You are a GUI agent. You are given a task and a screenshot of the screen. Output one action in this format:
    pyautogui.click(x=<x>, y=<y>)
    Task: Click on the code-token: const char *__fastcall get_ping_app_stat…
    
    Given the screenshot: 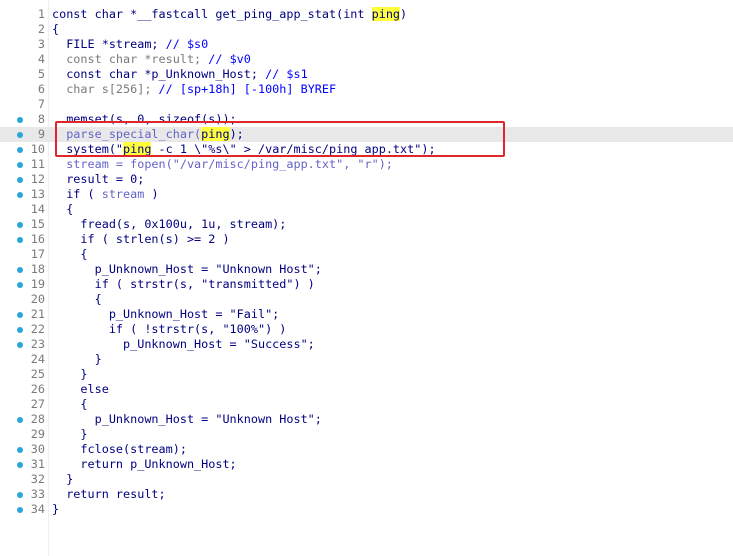 What is the action you would take?
    pyautogui.click(x=212, y=14)
    